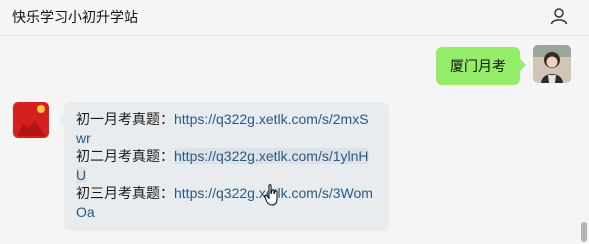 Image resolution: width=589 pixels, height=244 pixels. Describe the element at coordinates (559, 16) in the screenshot. I see `person-icon` at that location.